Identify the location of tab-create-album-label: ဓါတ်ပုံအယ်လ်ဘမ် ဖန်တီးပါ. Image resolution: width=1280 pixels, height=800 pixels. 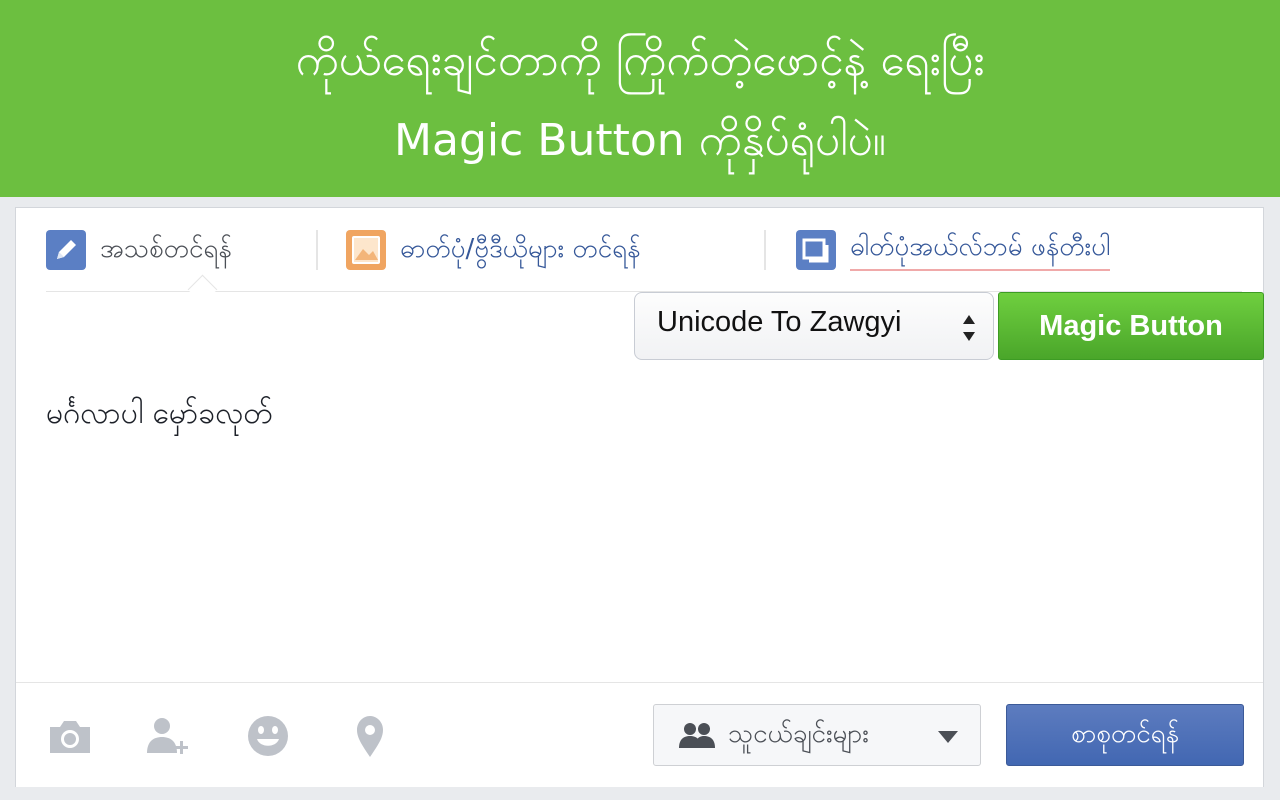
(980, 250).